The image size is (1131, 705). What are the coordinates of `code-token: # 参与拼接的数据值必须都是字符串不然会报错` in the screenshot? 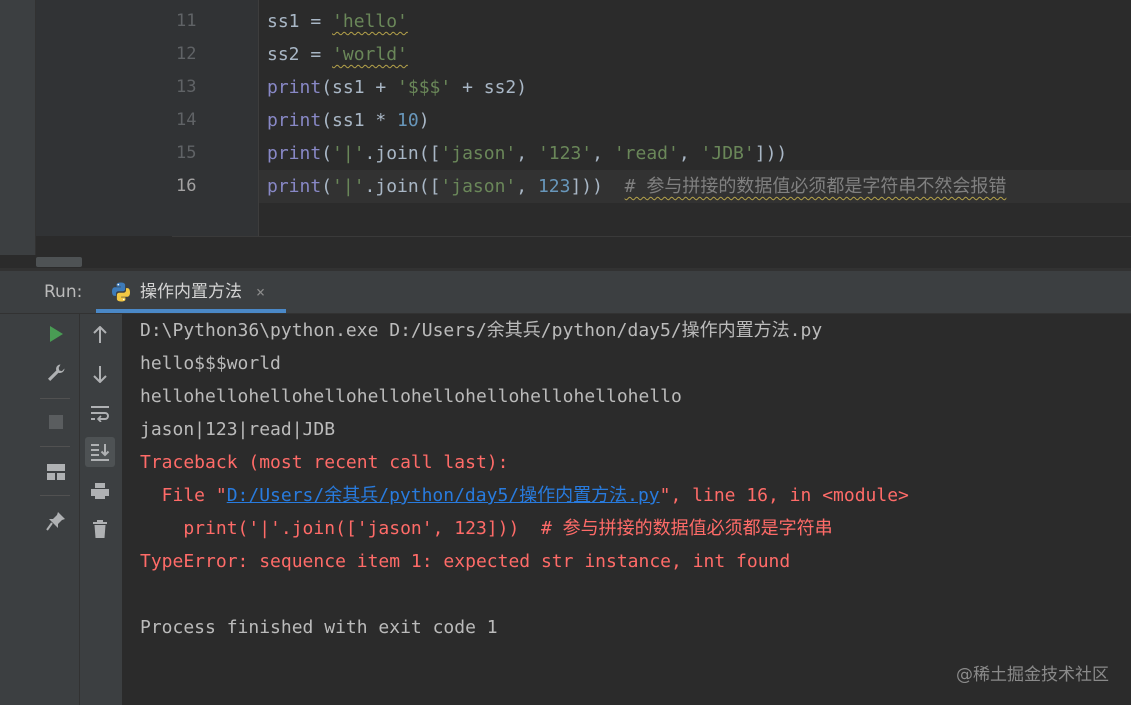 It's located at (815, 186).